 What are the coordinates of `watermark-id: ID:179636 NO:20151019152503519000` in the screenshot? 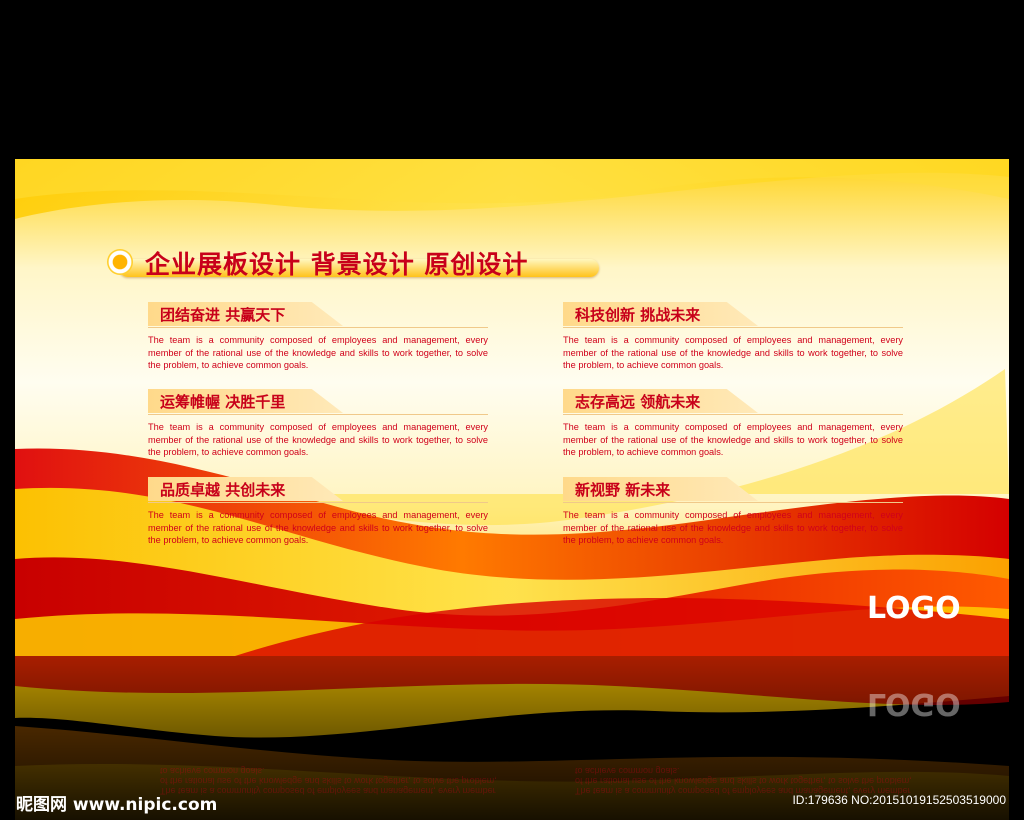 It's located at (899, 800).